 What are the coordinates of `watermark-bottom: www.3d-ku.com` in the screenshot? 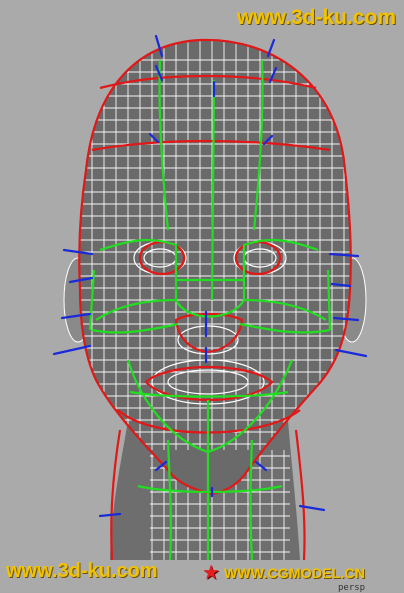 It's located at (82, 571).